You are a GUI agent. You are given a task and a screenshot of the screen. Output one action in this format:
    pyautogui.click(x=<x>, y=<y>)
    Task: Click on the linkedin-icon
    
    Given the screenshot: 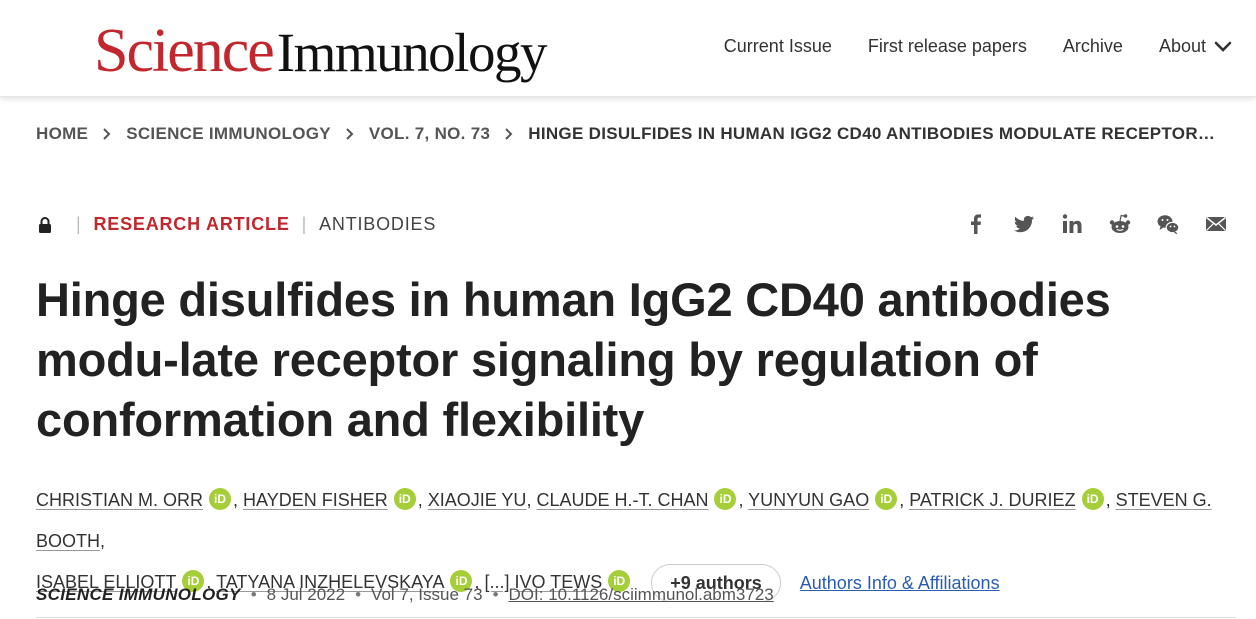 What is the action you would take?
    pyautogui.click(x=1072, y=223)
    